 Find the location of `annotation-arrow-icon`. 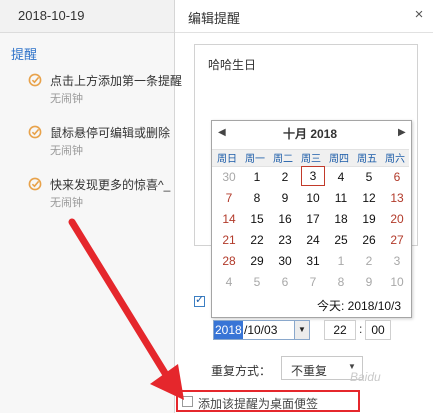

annotation-arrow-icon is located at coordinates (126, 309).